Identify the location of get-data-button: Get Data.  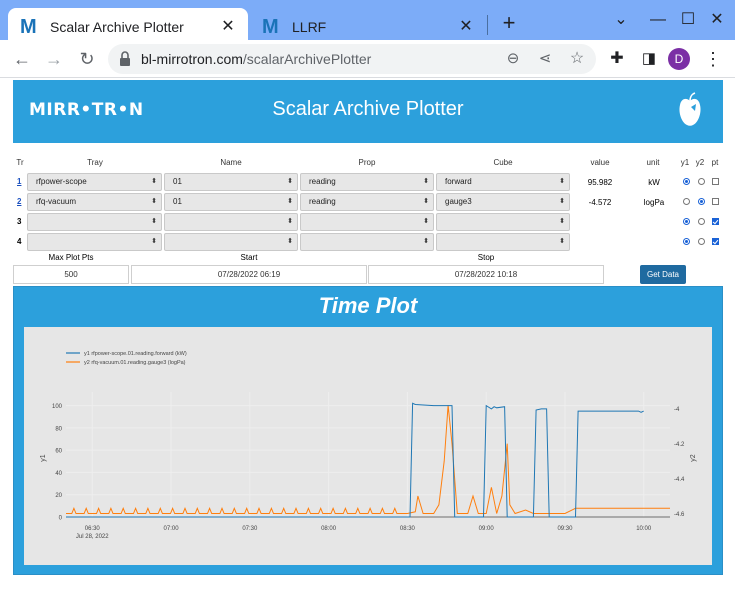
(663, 274).